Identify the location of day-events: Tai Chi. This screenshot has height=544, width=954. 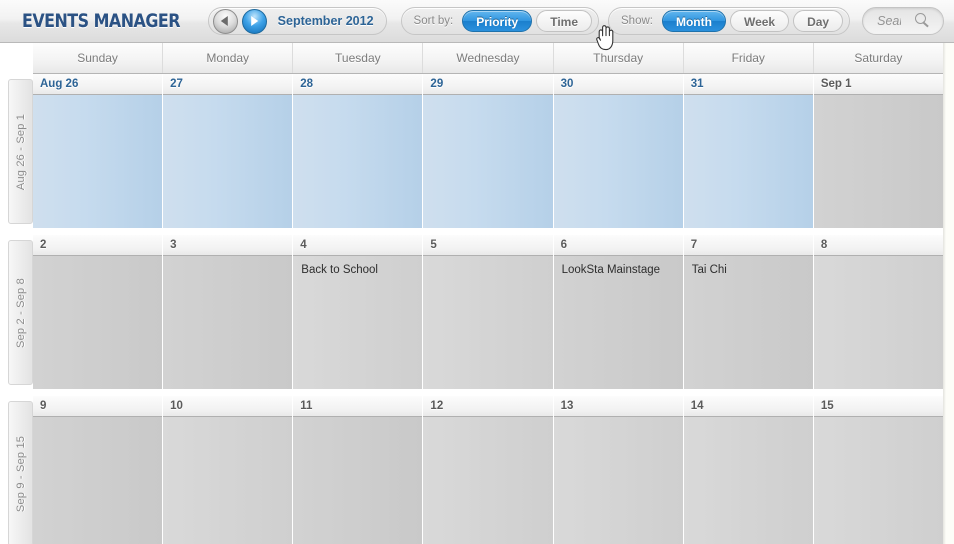
(748, 322).